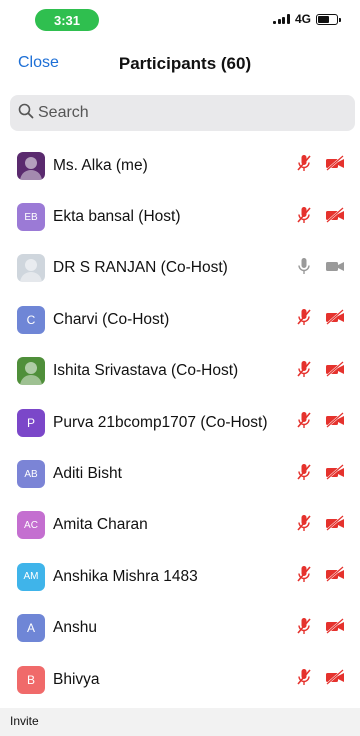 This screenshot has width=360, height=736. Describe the element at coordinates (67, 20) in the screenshot. I see `status-time: 3:31` at that location.